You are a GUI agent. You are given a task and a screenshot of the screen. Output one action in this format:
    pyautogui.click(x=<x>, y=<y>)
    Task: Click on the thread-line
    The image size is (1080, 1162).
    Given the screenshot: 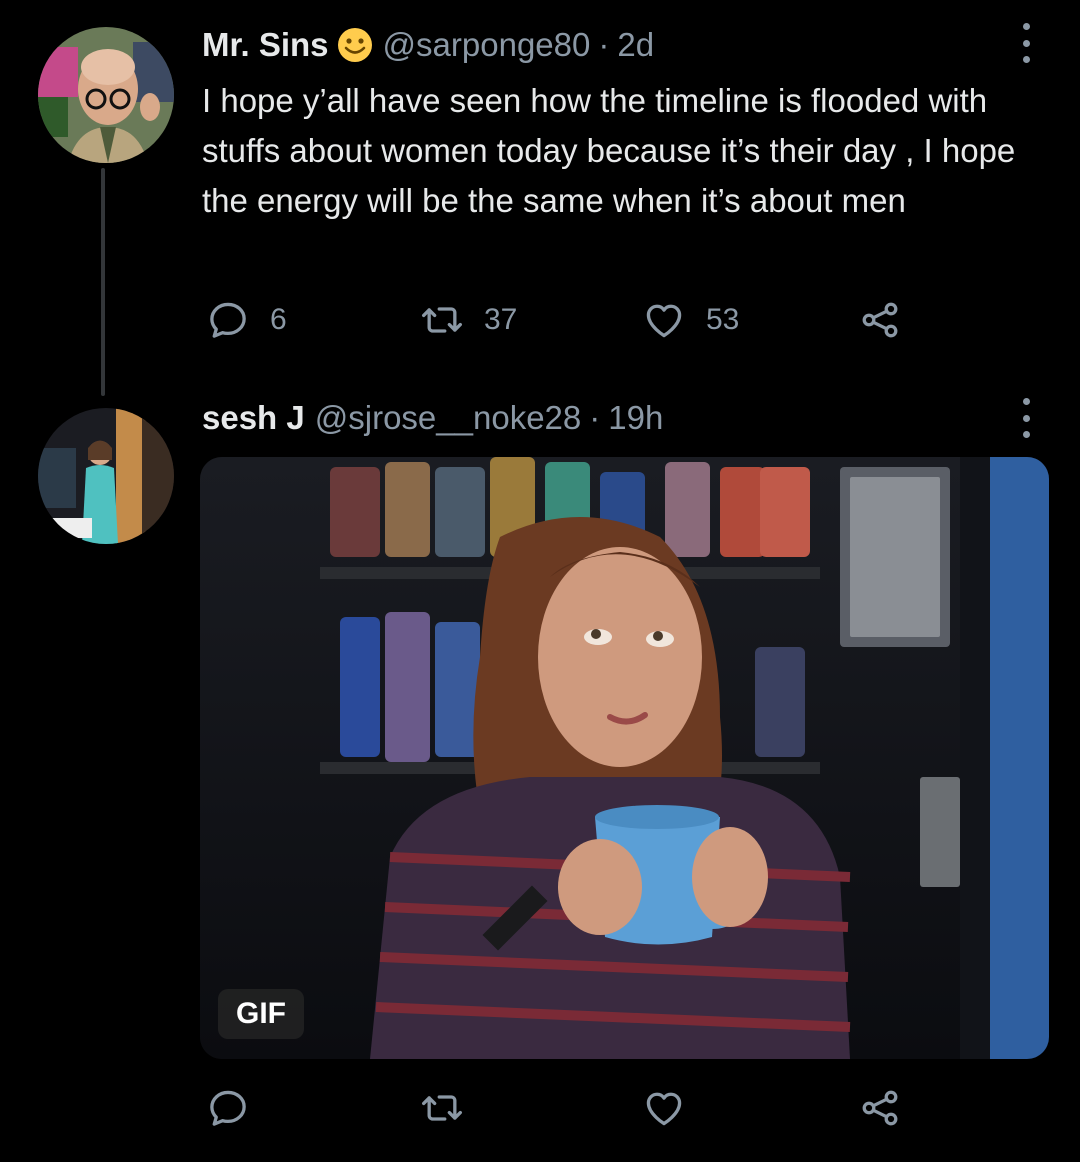 What is the action you would take?
    pyautogui.click(x=103, y=282)
    